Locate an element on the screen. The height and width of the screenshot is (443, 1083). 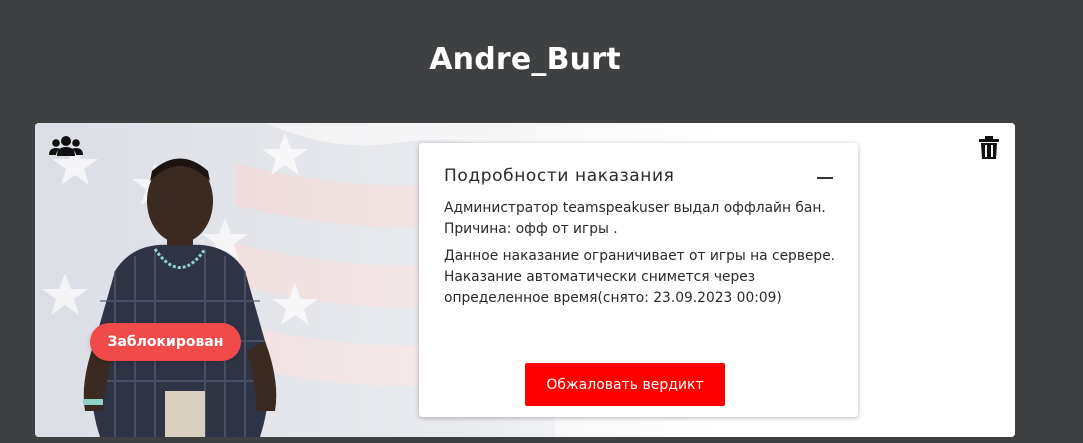
minus-icon is located at coordinates (825, 178).